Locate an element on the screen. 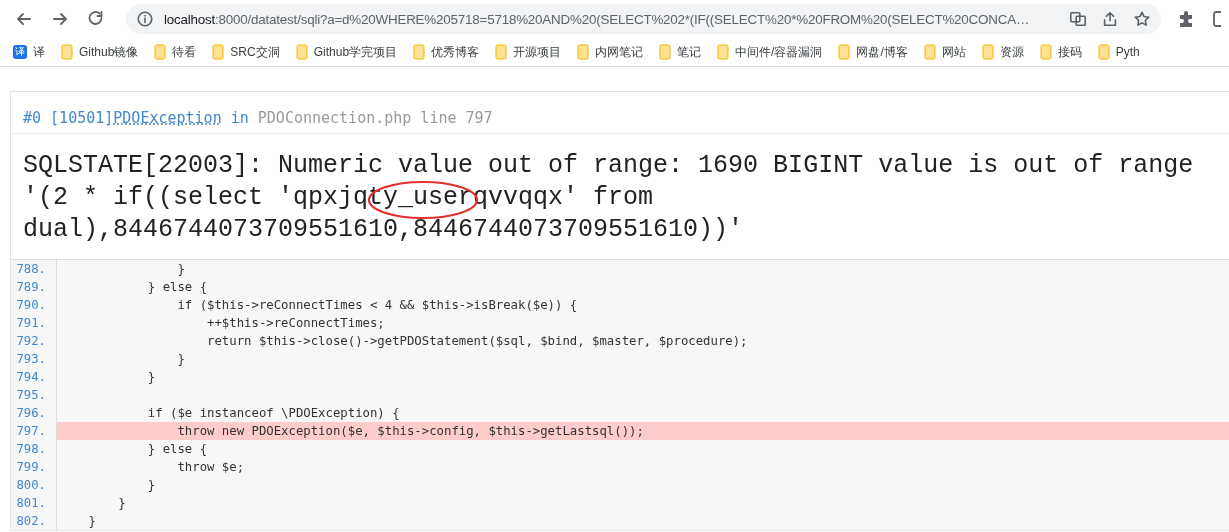 This screenshot has width=1229, height=532. line-number: 790. is located at coordinates (34, 305).